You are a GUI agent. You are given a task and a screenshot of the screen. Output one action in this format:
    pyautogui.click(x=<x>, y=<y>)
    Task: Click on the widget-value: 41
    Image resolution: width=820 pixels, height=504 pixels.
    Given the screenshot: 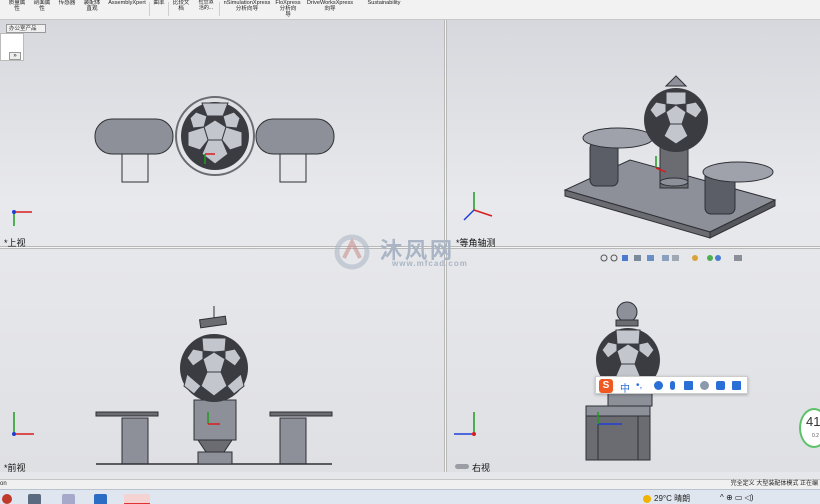 What is the action you would take?
    pyautogui.click(x=813, y=421)
    